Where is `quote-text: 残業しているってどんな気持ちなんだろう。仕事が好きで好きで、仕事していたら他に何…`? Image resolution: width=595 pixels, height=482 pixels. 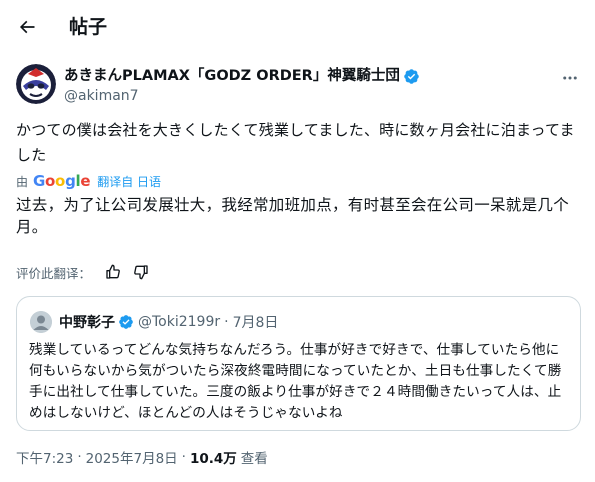
quote-text: 残業しているってどんな気持ちなんだろう。仕事が好きで好きで、仕事していたら他に何… is located at coordinates (295, 381).